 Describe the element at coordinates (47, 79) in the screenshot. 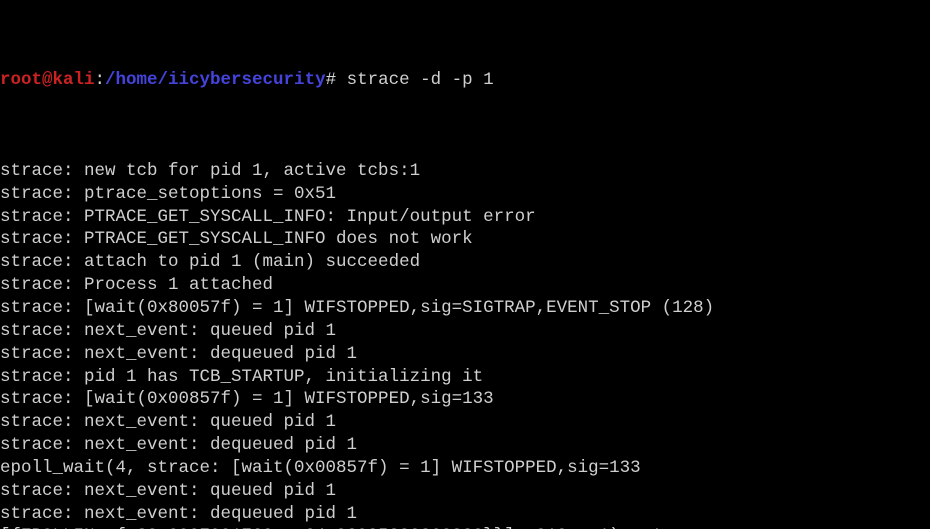

I see `prompt-user-host: root@kali` at that location.